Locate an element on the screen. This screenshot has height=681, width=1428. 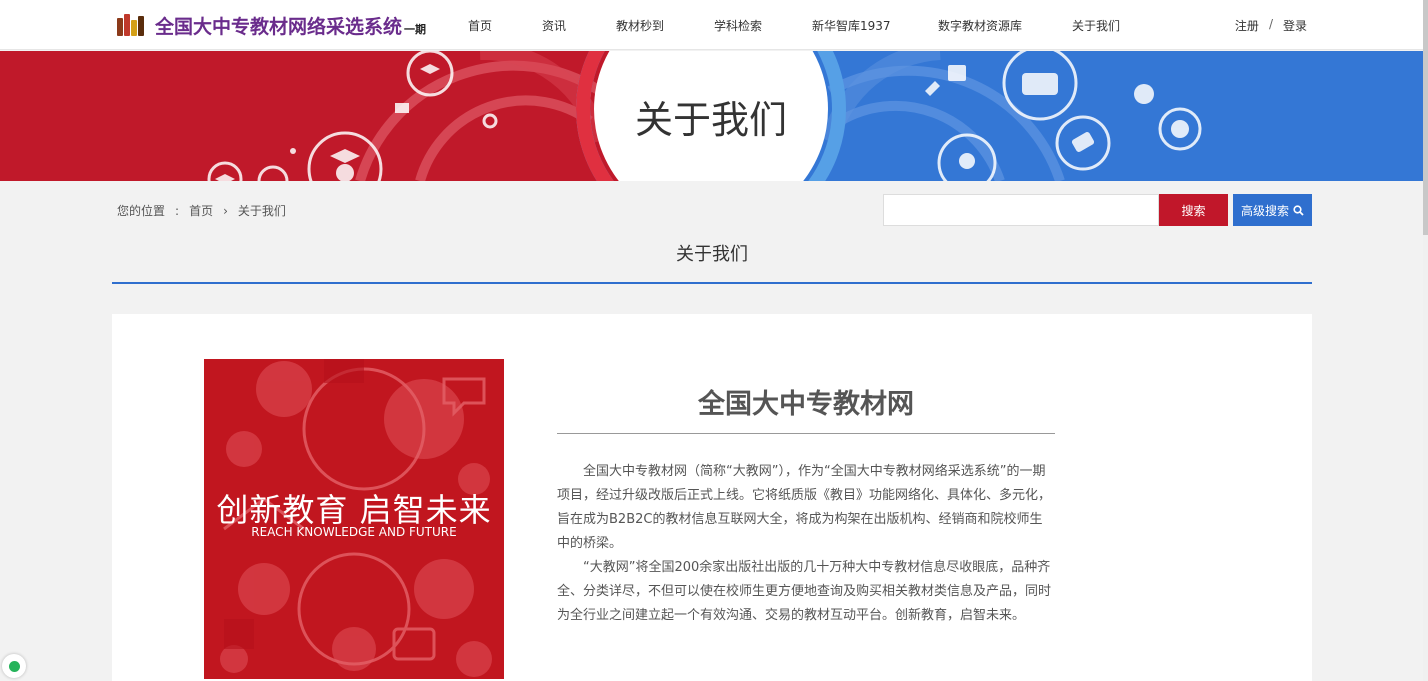
breadcrumb-label: 您的位置 is located at coordinates (141, 211).